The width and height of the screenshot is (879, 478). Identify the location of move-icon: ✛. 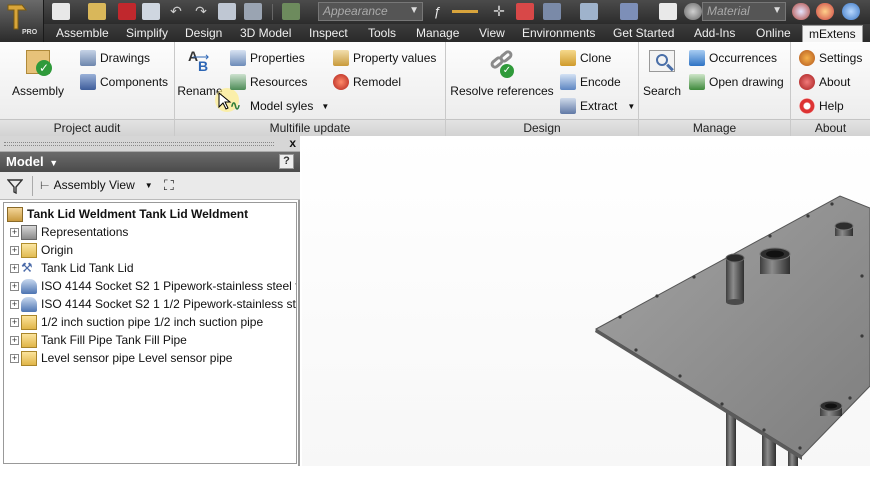
(499, 11).